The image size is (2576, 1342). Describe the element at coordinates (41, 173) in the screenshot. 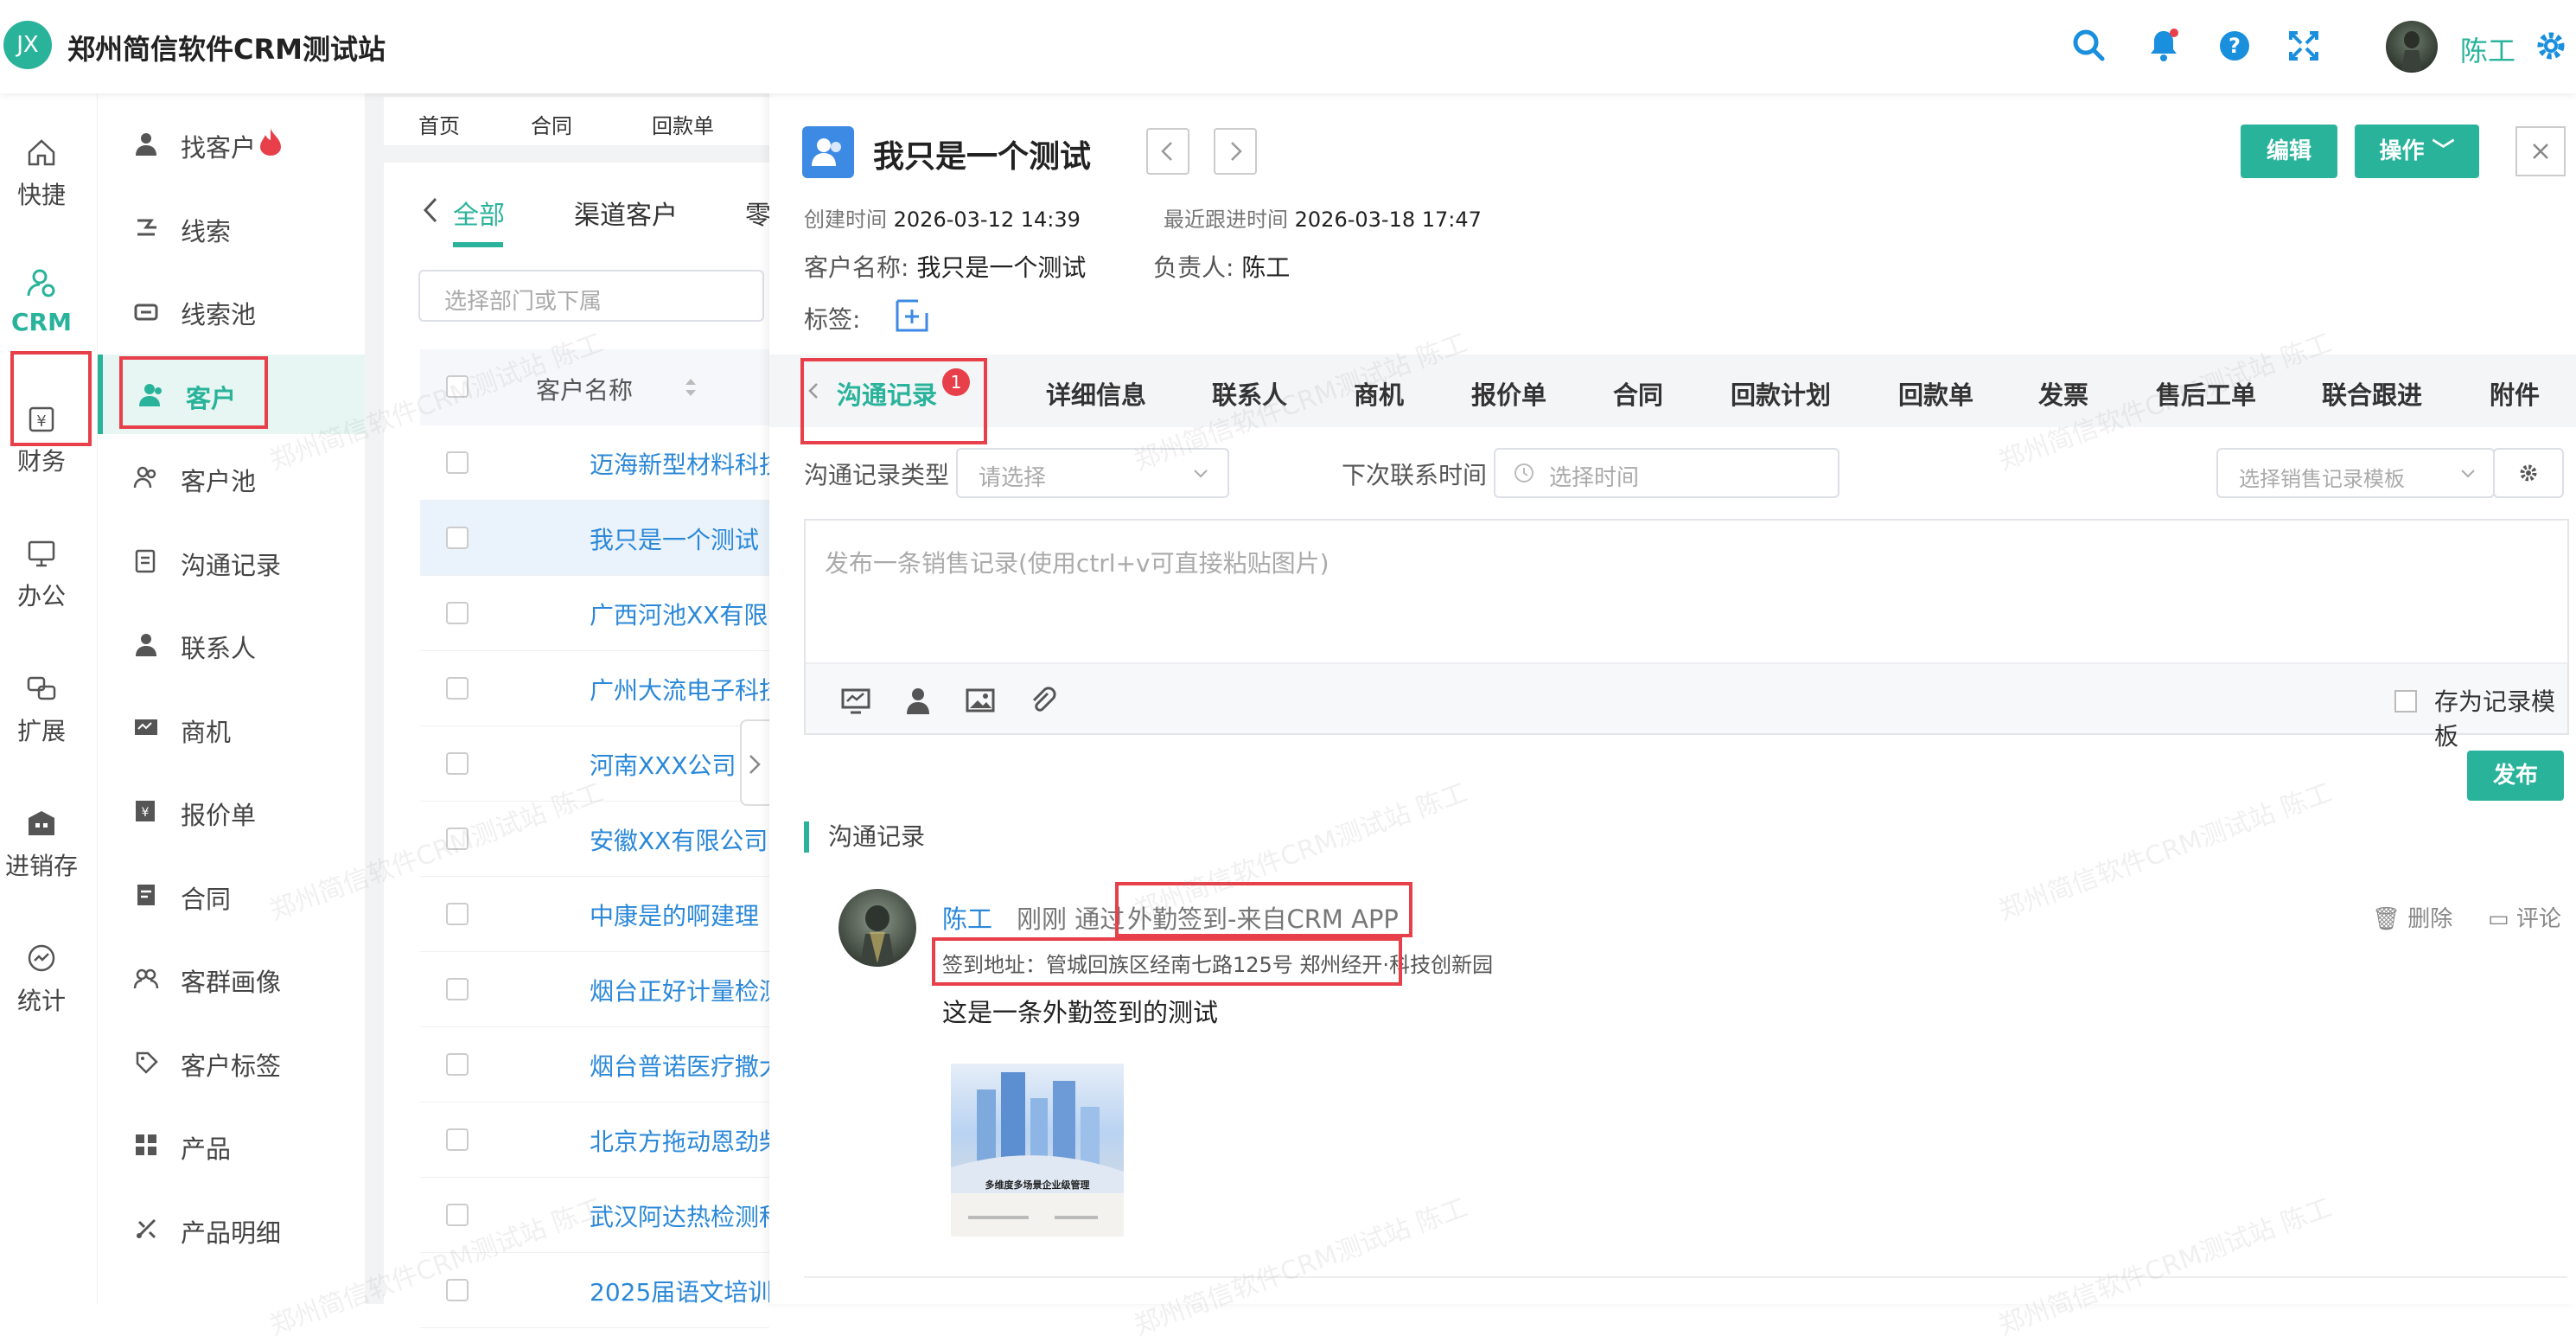

I see `rail-item-shortcut: 快捷` at that location.